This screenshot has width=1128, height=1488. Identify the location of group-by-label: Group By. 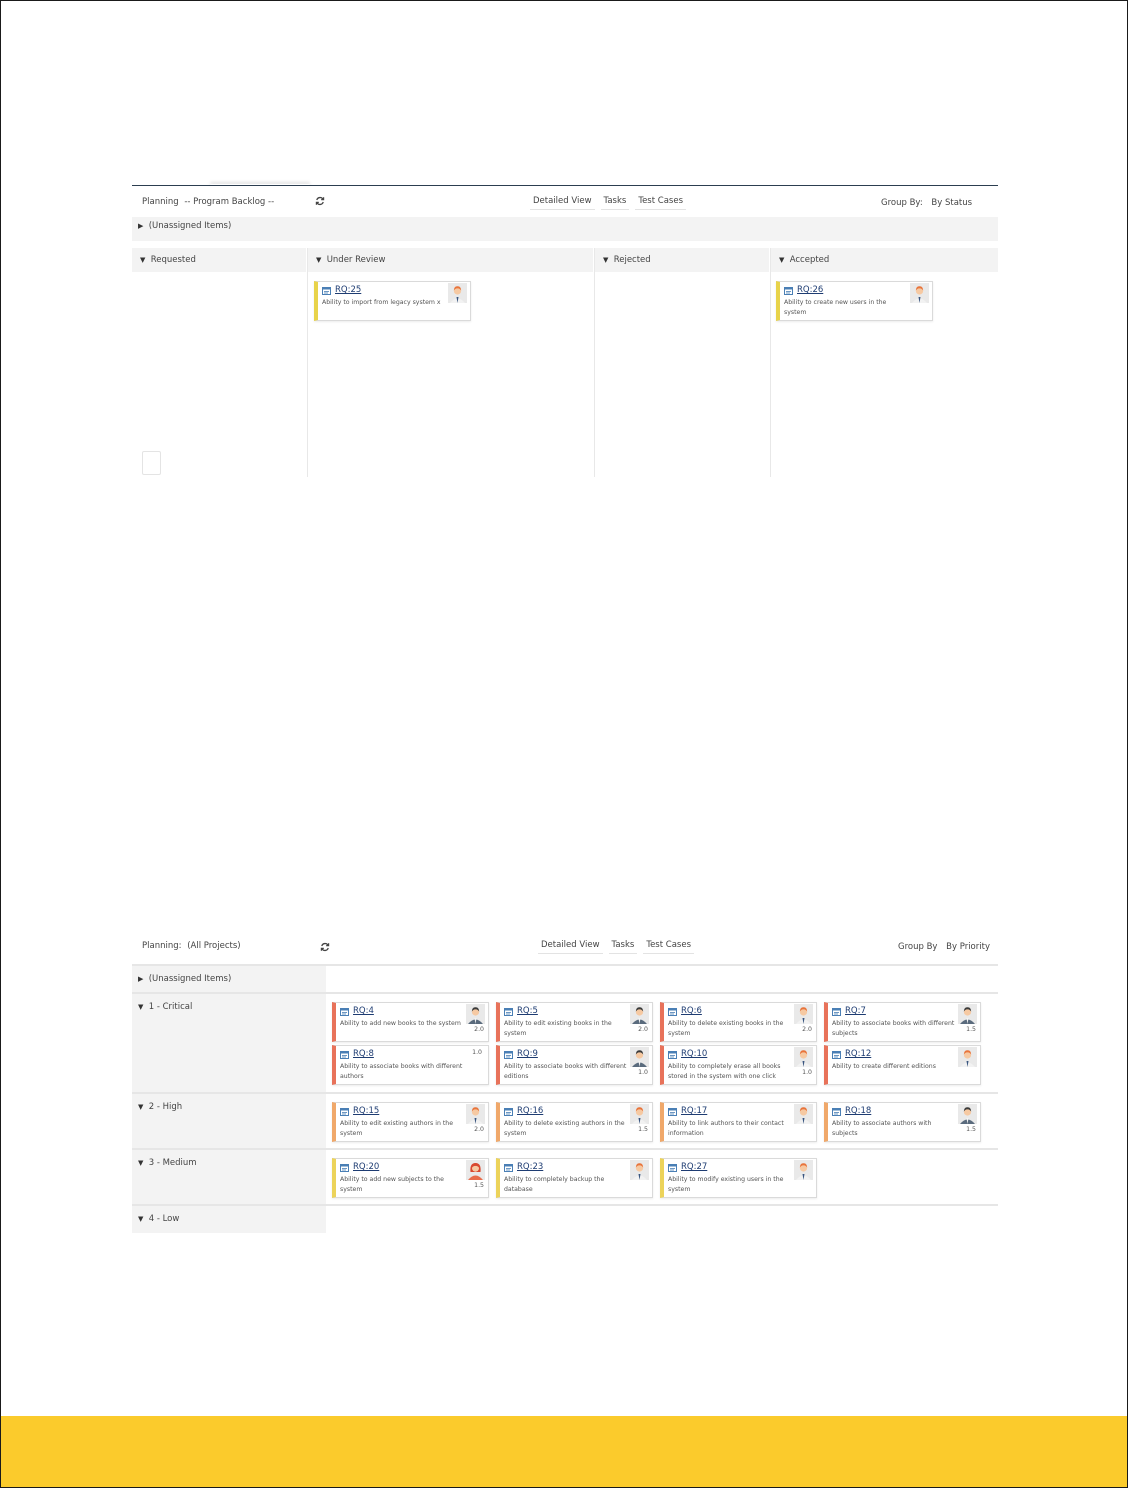
(918, 947).